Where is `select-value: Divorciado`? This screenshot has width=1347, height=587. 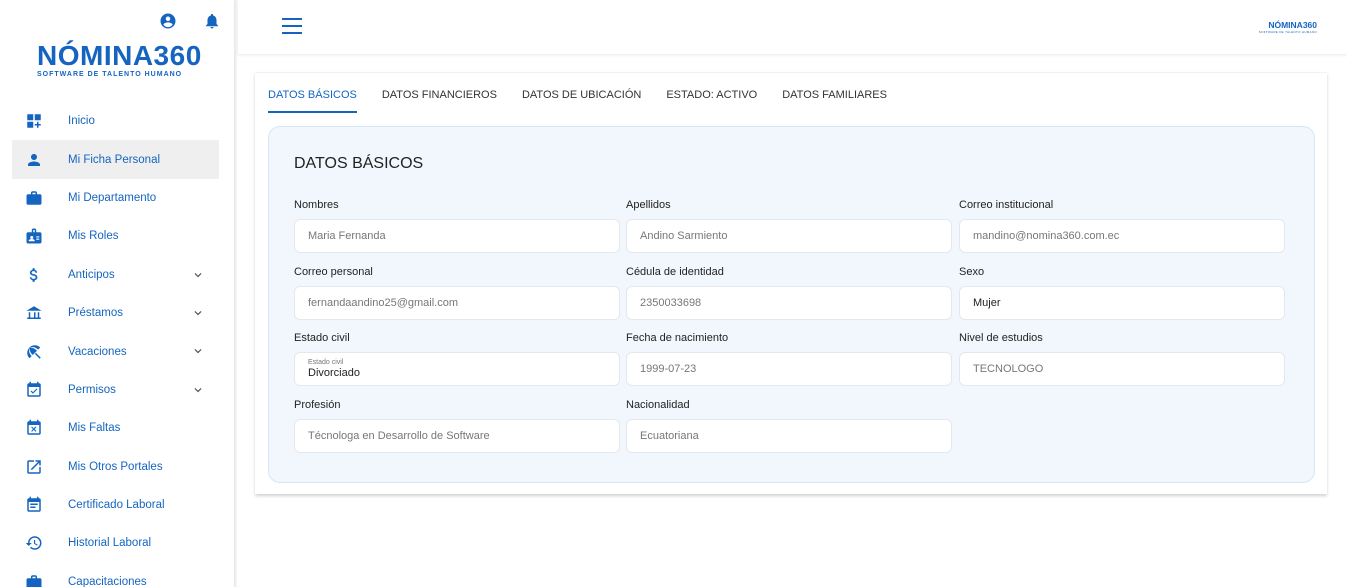 select-value: Divorciado is located at coordinates (334, 372).